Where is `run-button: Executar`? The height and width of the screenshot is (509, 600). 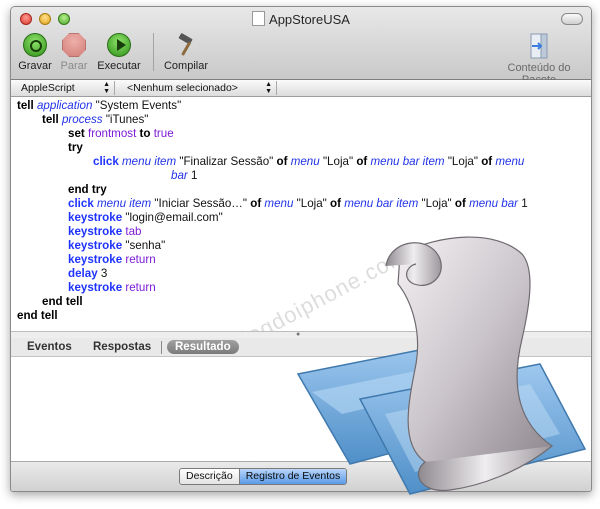 run-button: Executar is located at coordinates (119, 52).